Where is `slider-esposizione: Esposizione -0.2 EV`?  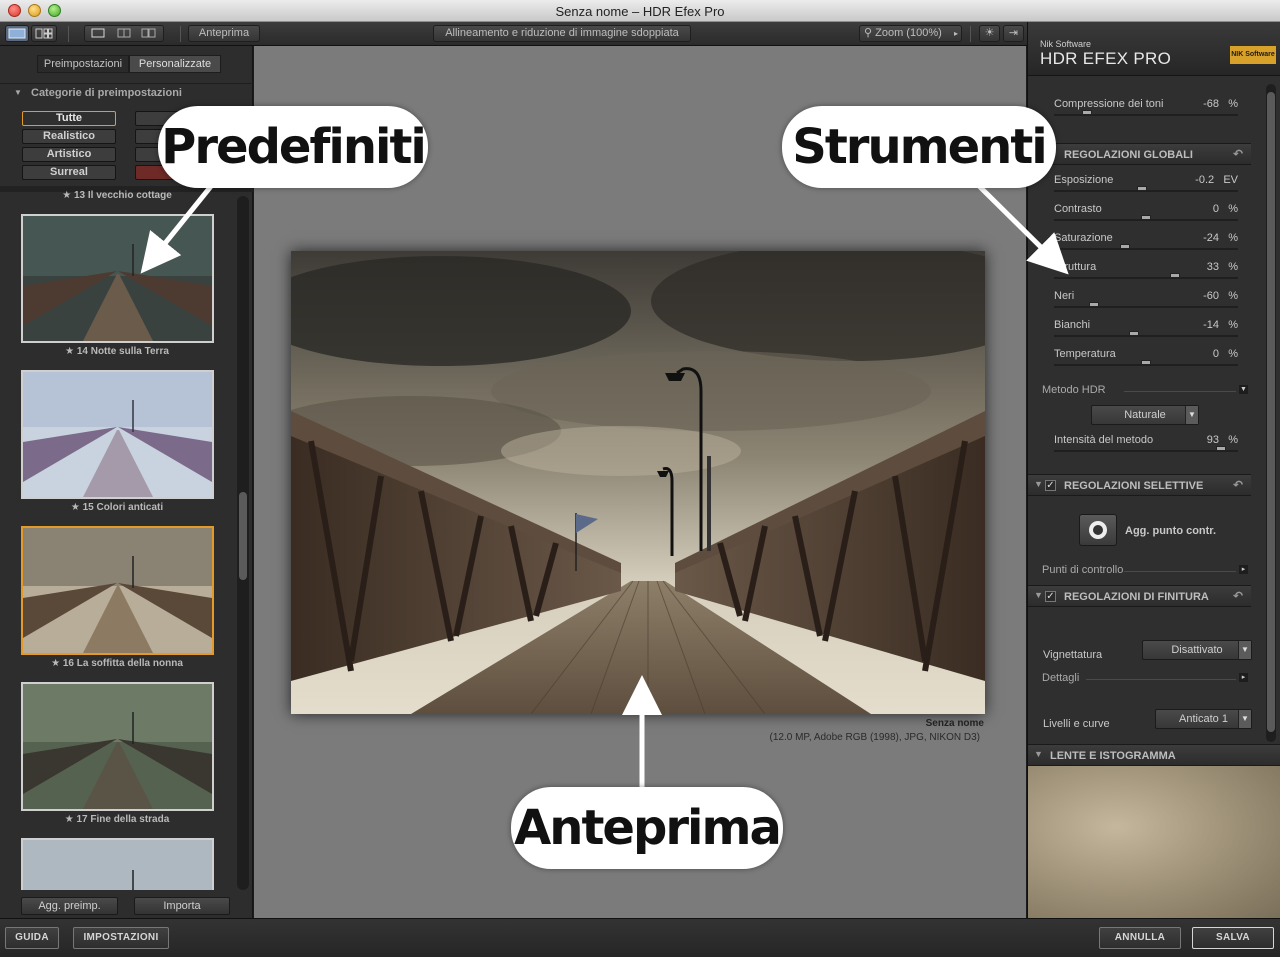 slider-esposizione: Esposizione -0.2 EV is located at coordinates (1146, 187).